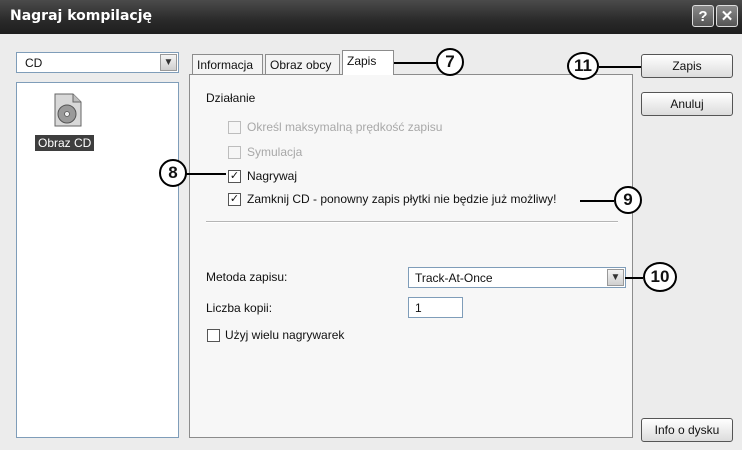 This screenshot has height=450, width=742. I want to click on window-title: Nagraj kompilację, so click(81, 16).